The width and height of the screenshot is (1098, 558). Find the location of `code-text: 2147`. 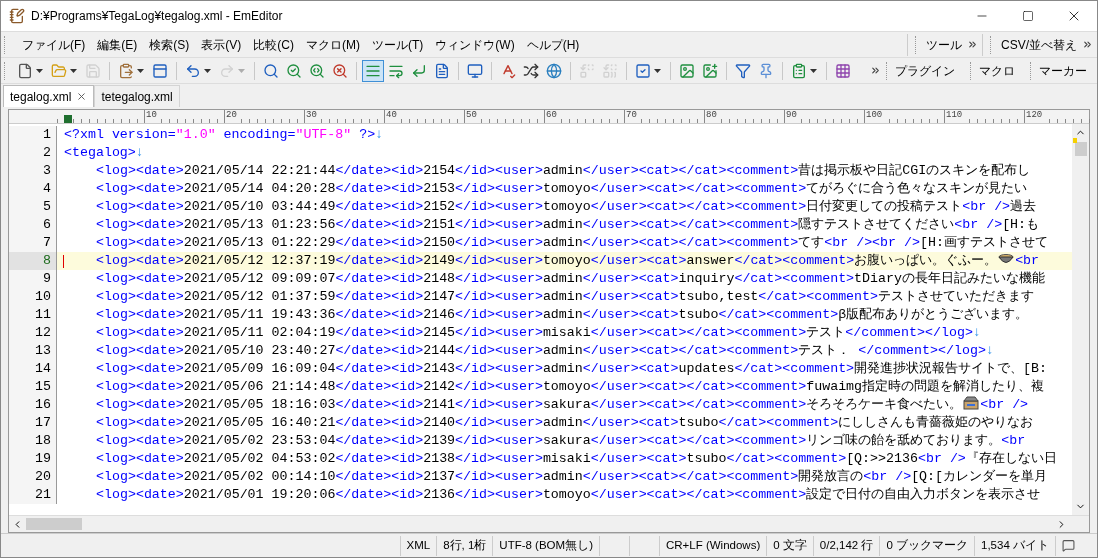

code-text: 2147 is located at coordinates (439, 296).